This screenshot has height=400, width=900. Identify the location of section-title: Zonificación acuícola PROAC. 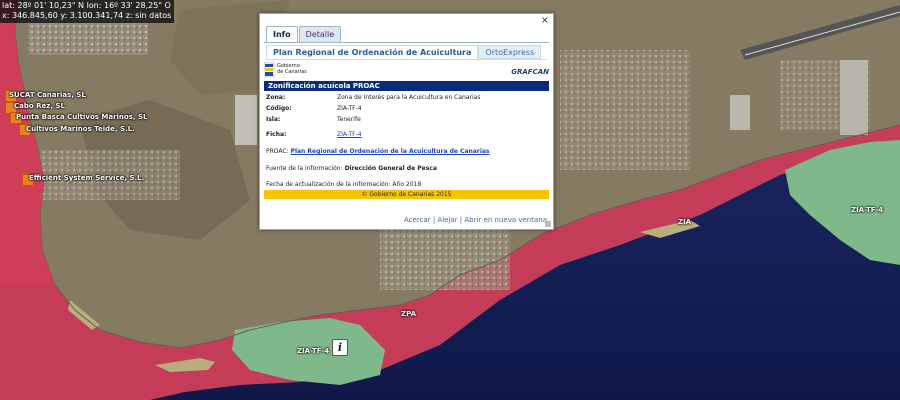
(406, 86).